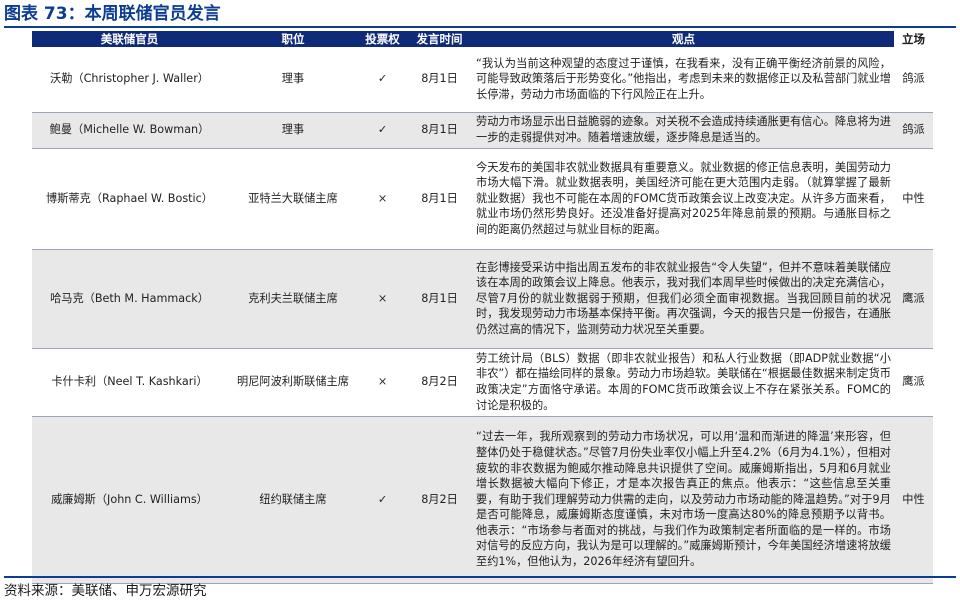 This screenshot has width=960, height=606. I want to click on source-note: 资料来源：美联储、申万宏源研究, so click(480, 590).